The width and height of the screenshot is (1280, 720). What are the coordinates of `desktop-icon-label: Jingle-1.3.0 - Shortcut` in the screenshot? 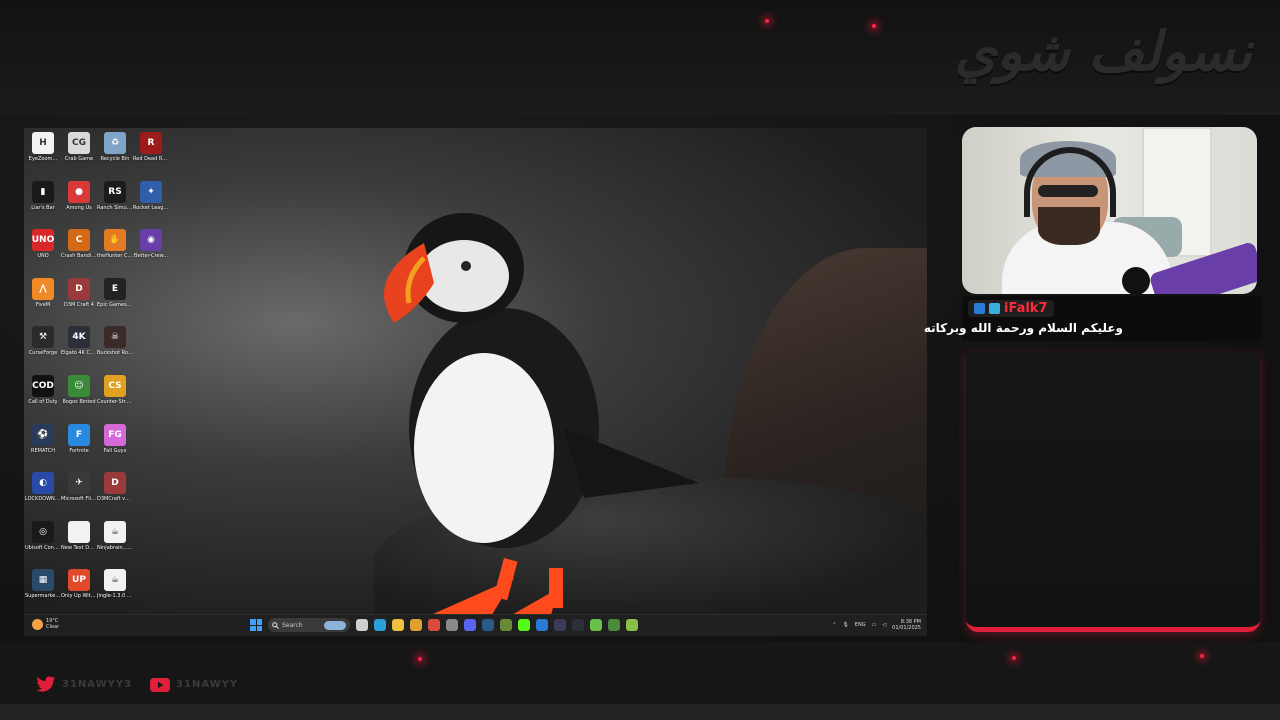 It's located at (115, 596).